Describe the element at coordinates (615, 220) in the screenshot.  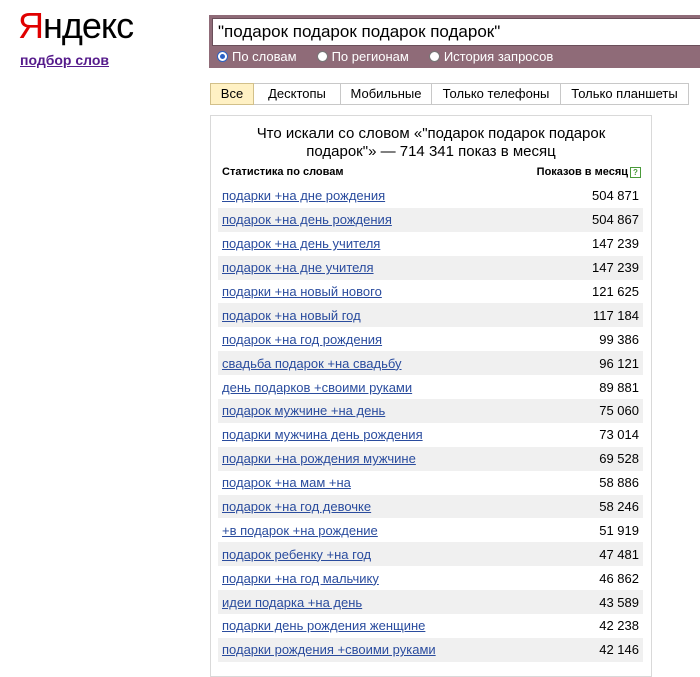
I see `impressions-count: 504 867` at that location.